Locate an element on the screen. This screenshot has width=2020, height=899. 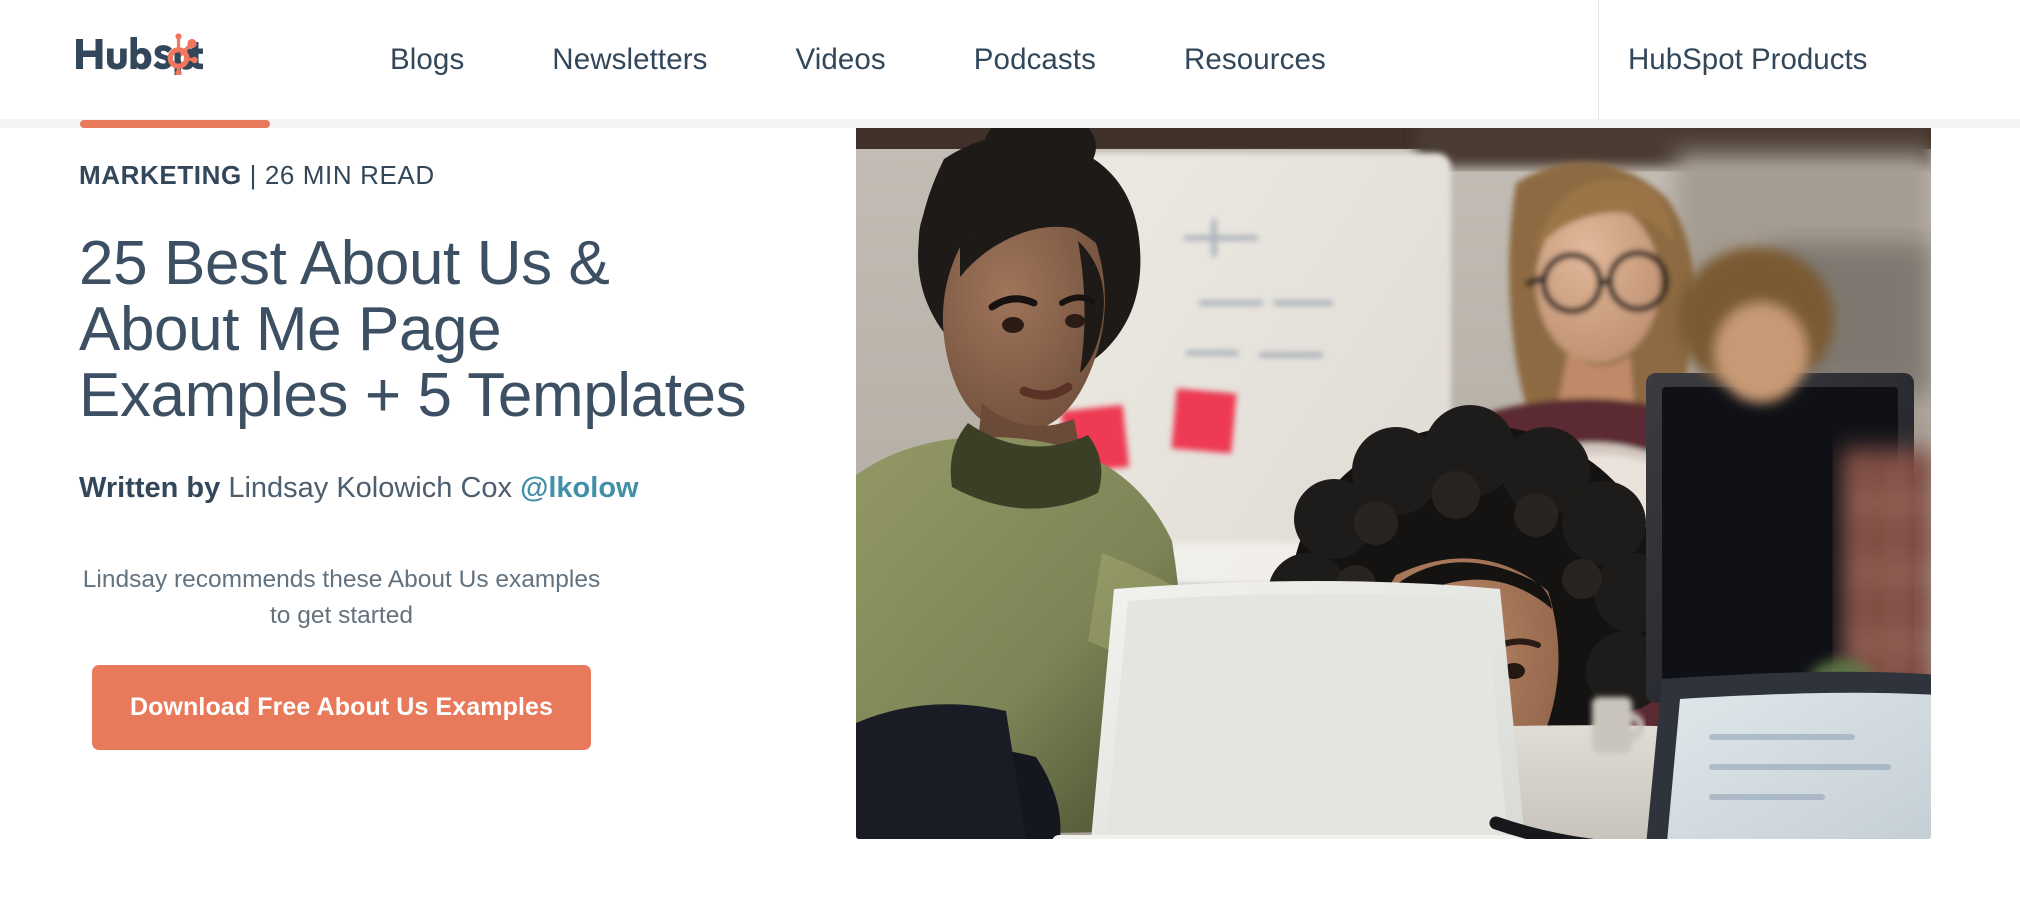
article-read-time: | 26 MIN READ is located at coordinates (338, 175).